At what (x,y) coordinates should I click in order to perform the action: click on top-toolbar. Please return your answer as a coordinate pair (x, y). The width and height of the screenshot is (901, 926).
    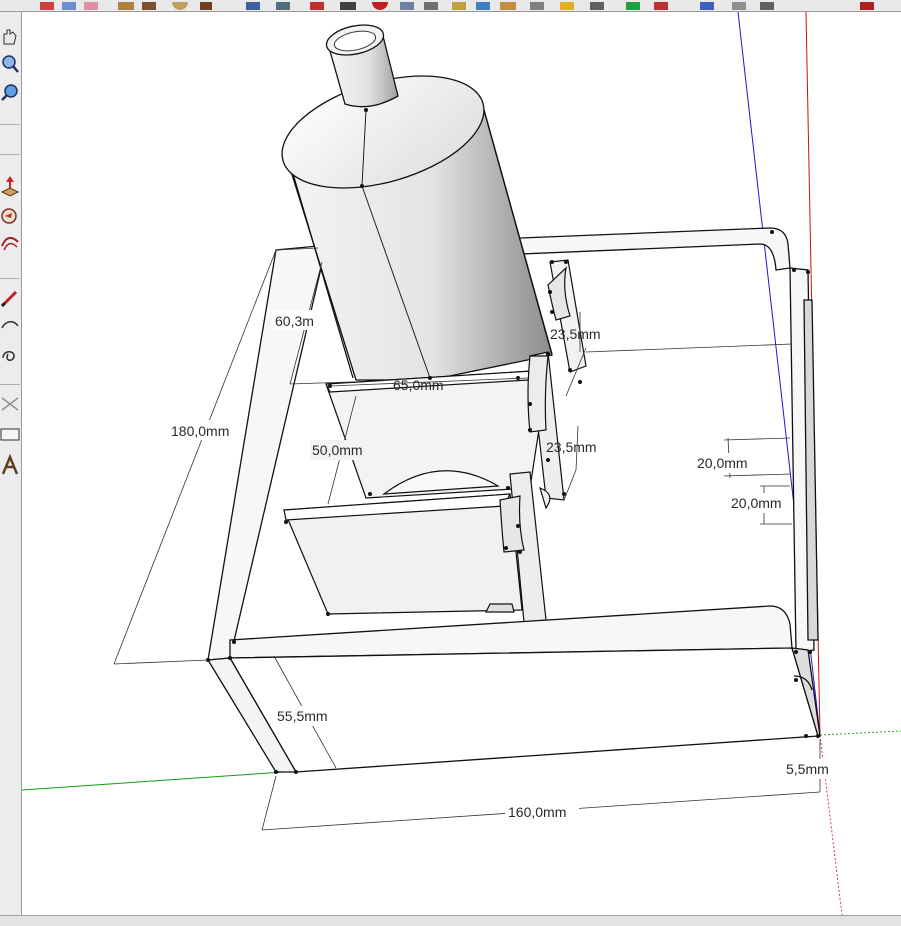
    Looking at the image, I should click on (450, 6).